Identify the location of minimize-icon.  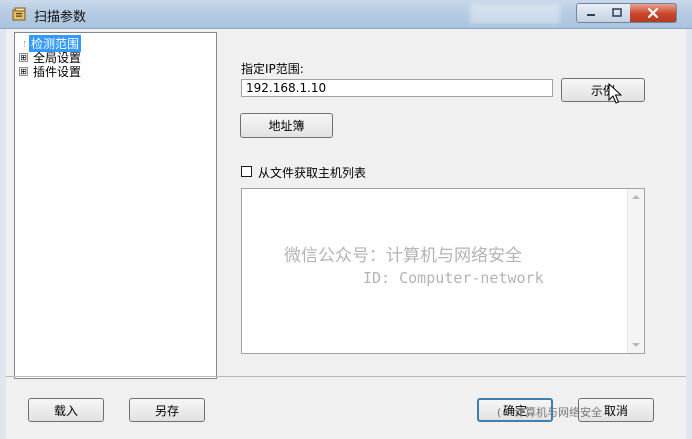
(591, 15).